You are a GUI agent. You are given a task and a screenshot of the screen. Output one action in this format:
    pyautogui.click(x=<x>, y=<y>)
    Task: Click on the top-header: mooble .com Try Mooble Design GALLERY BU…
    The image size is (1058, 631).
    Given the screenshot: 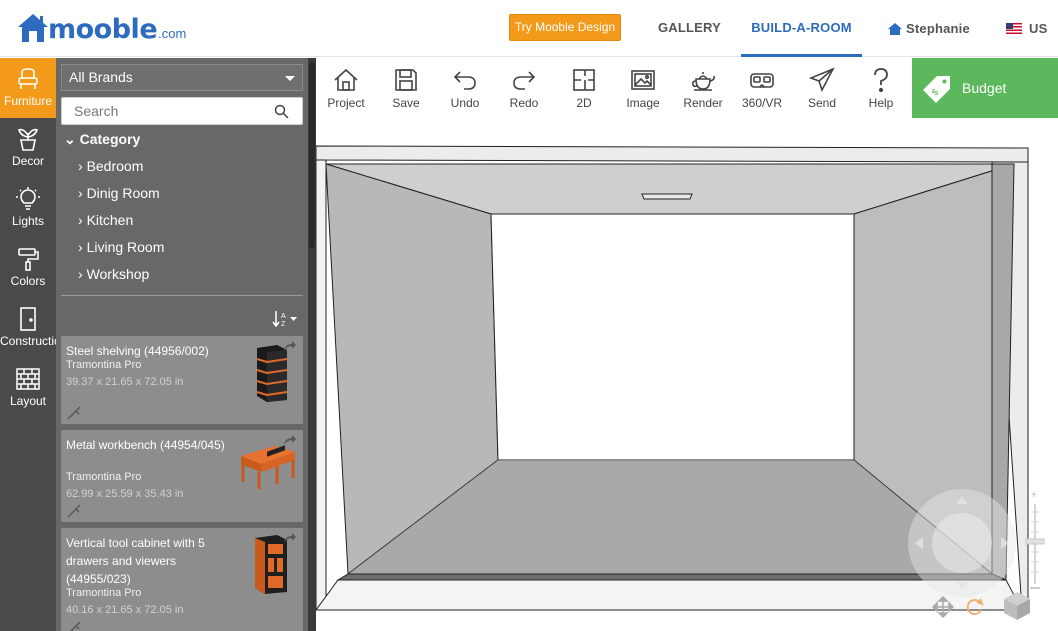 What is the action you would take?
    pyautogui.click(x=529, y=28)
    